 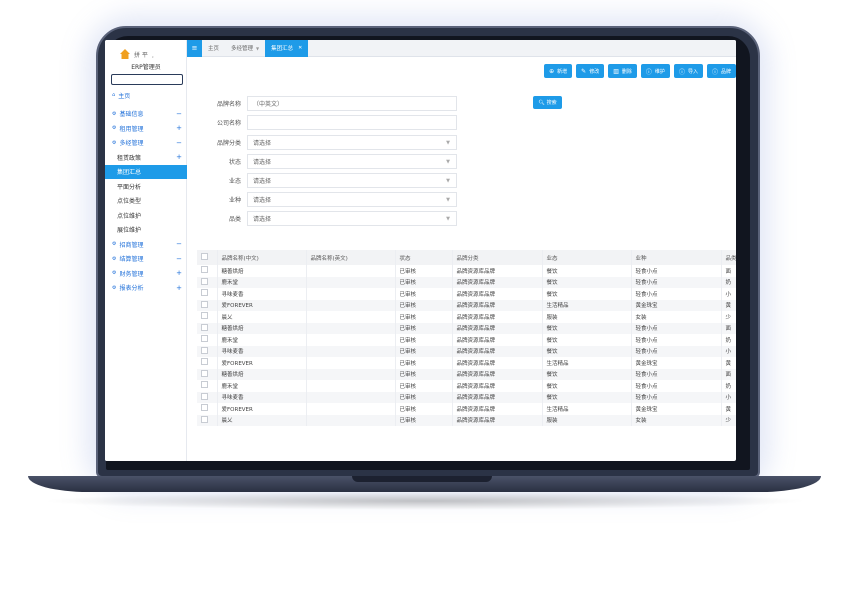 What do you see at coordinates (422, 479) in the screenshot?
I see `laptop-notch` at bounding box center [422, 479].